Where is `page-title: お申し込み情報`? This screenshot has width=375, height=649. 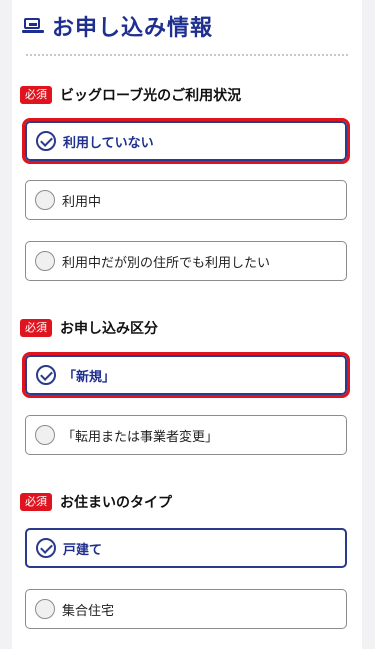
page-title: お申し込み情報 is located at coordinates (133, 28).